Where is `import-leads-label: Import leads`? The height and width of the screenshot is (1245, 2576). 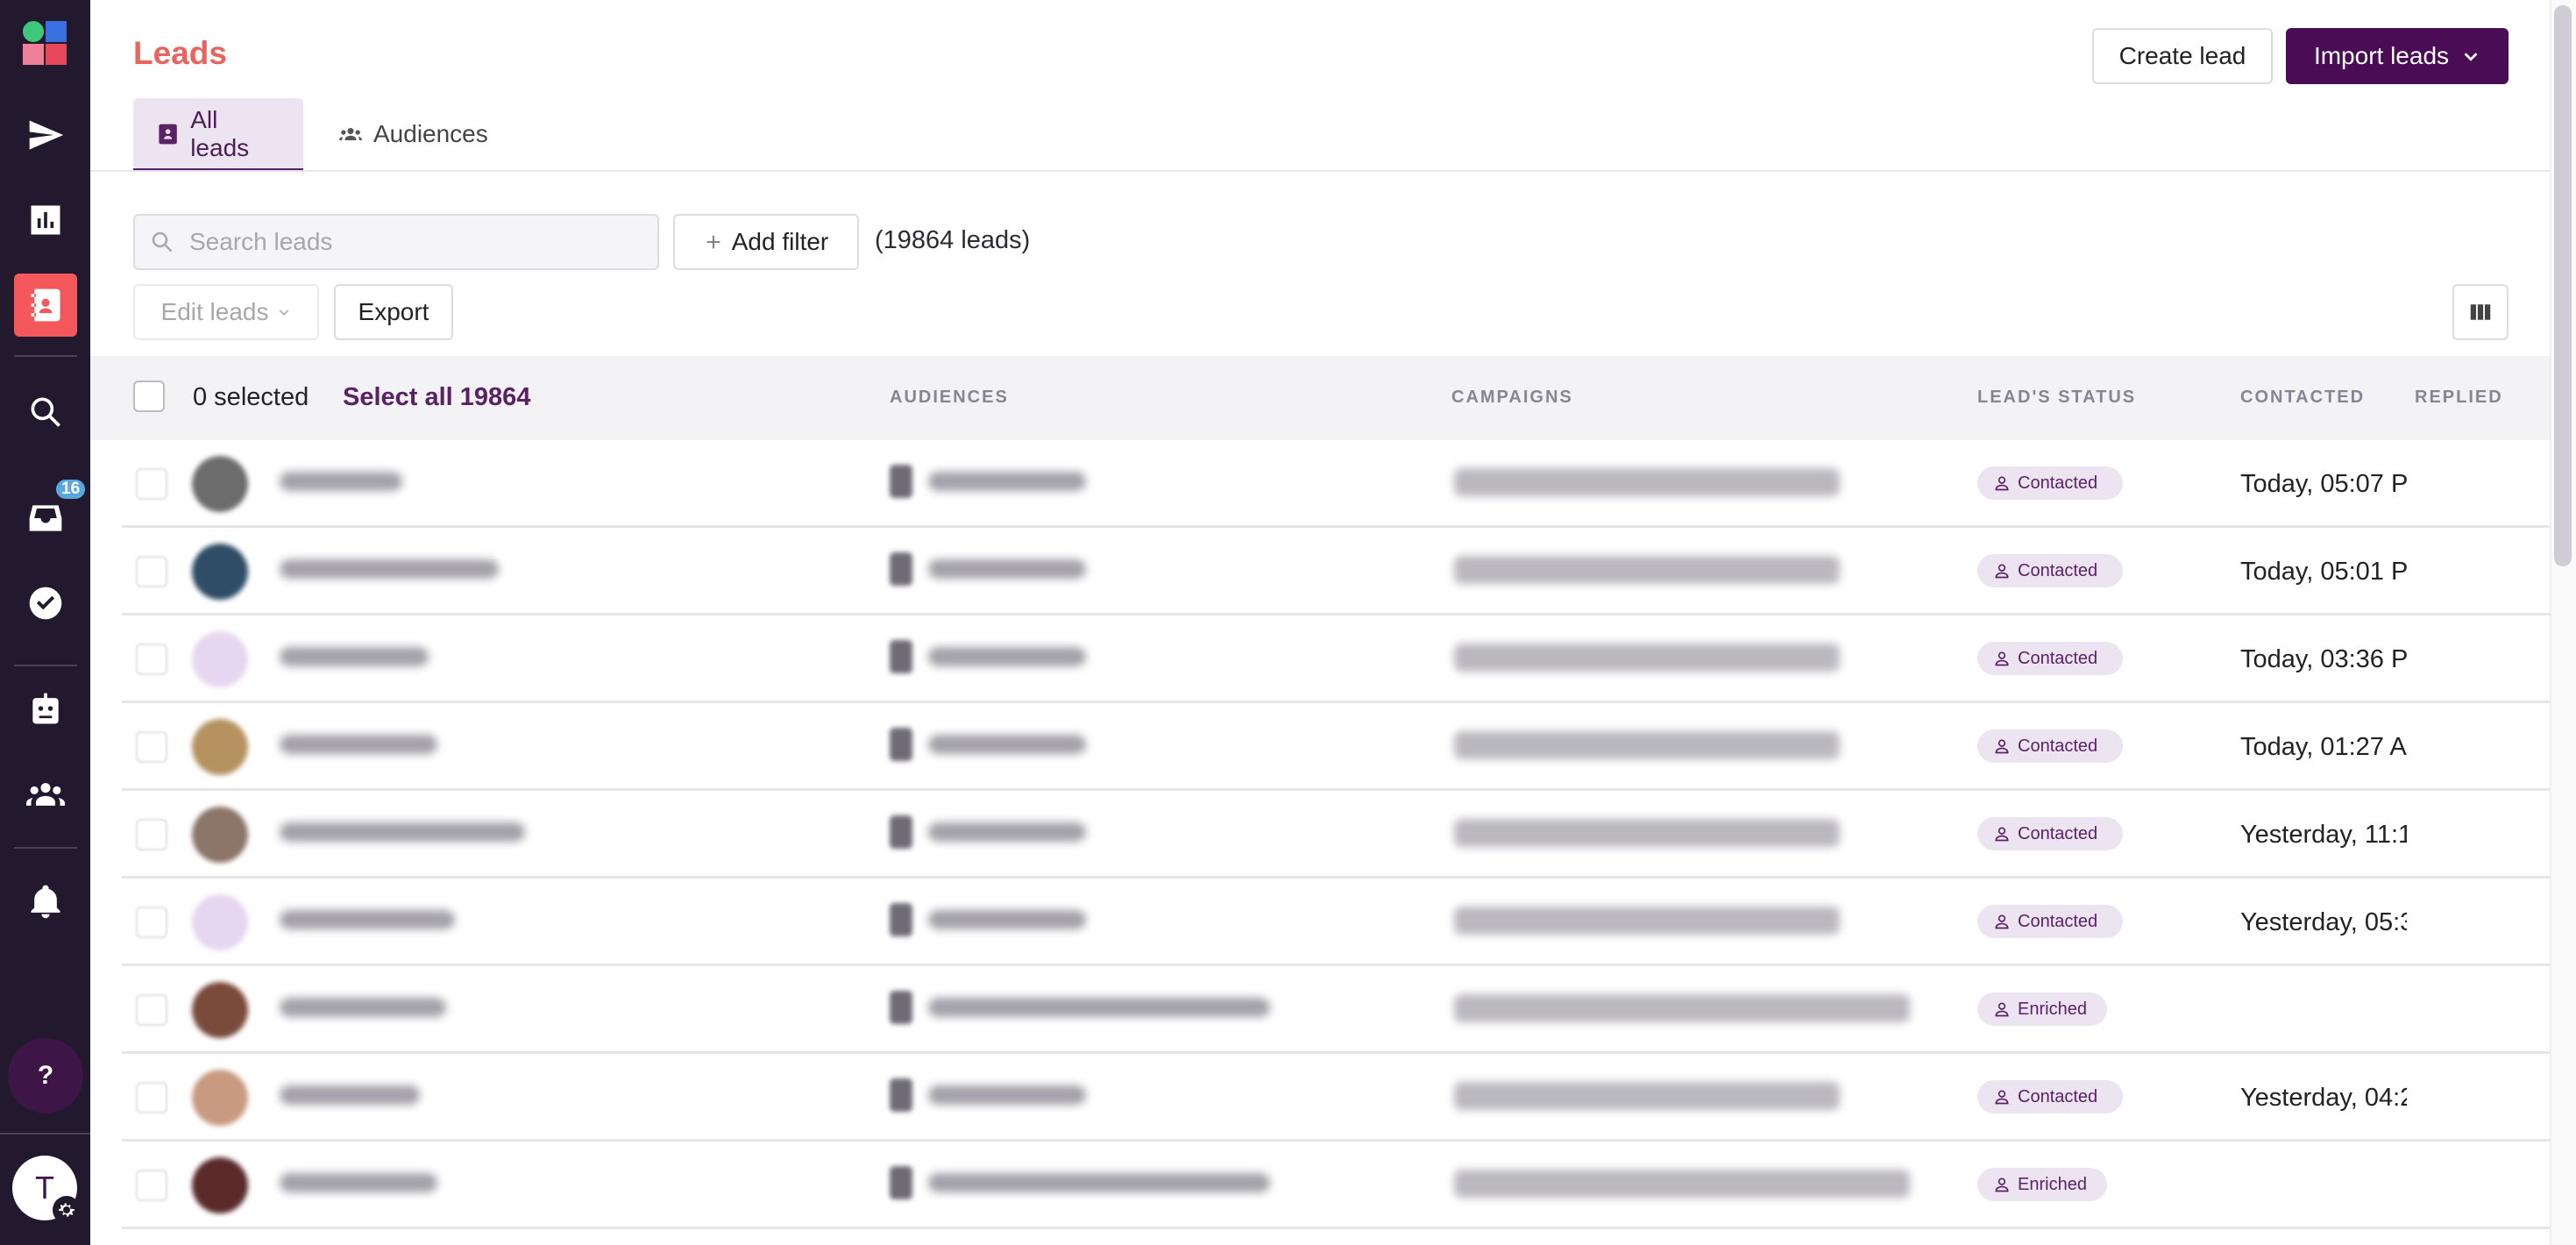
import-leads-label: Import leads is located at coordinates (2381, 55).